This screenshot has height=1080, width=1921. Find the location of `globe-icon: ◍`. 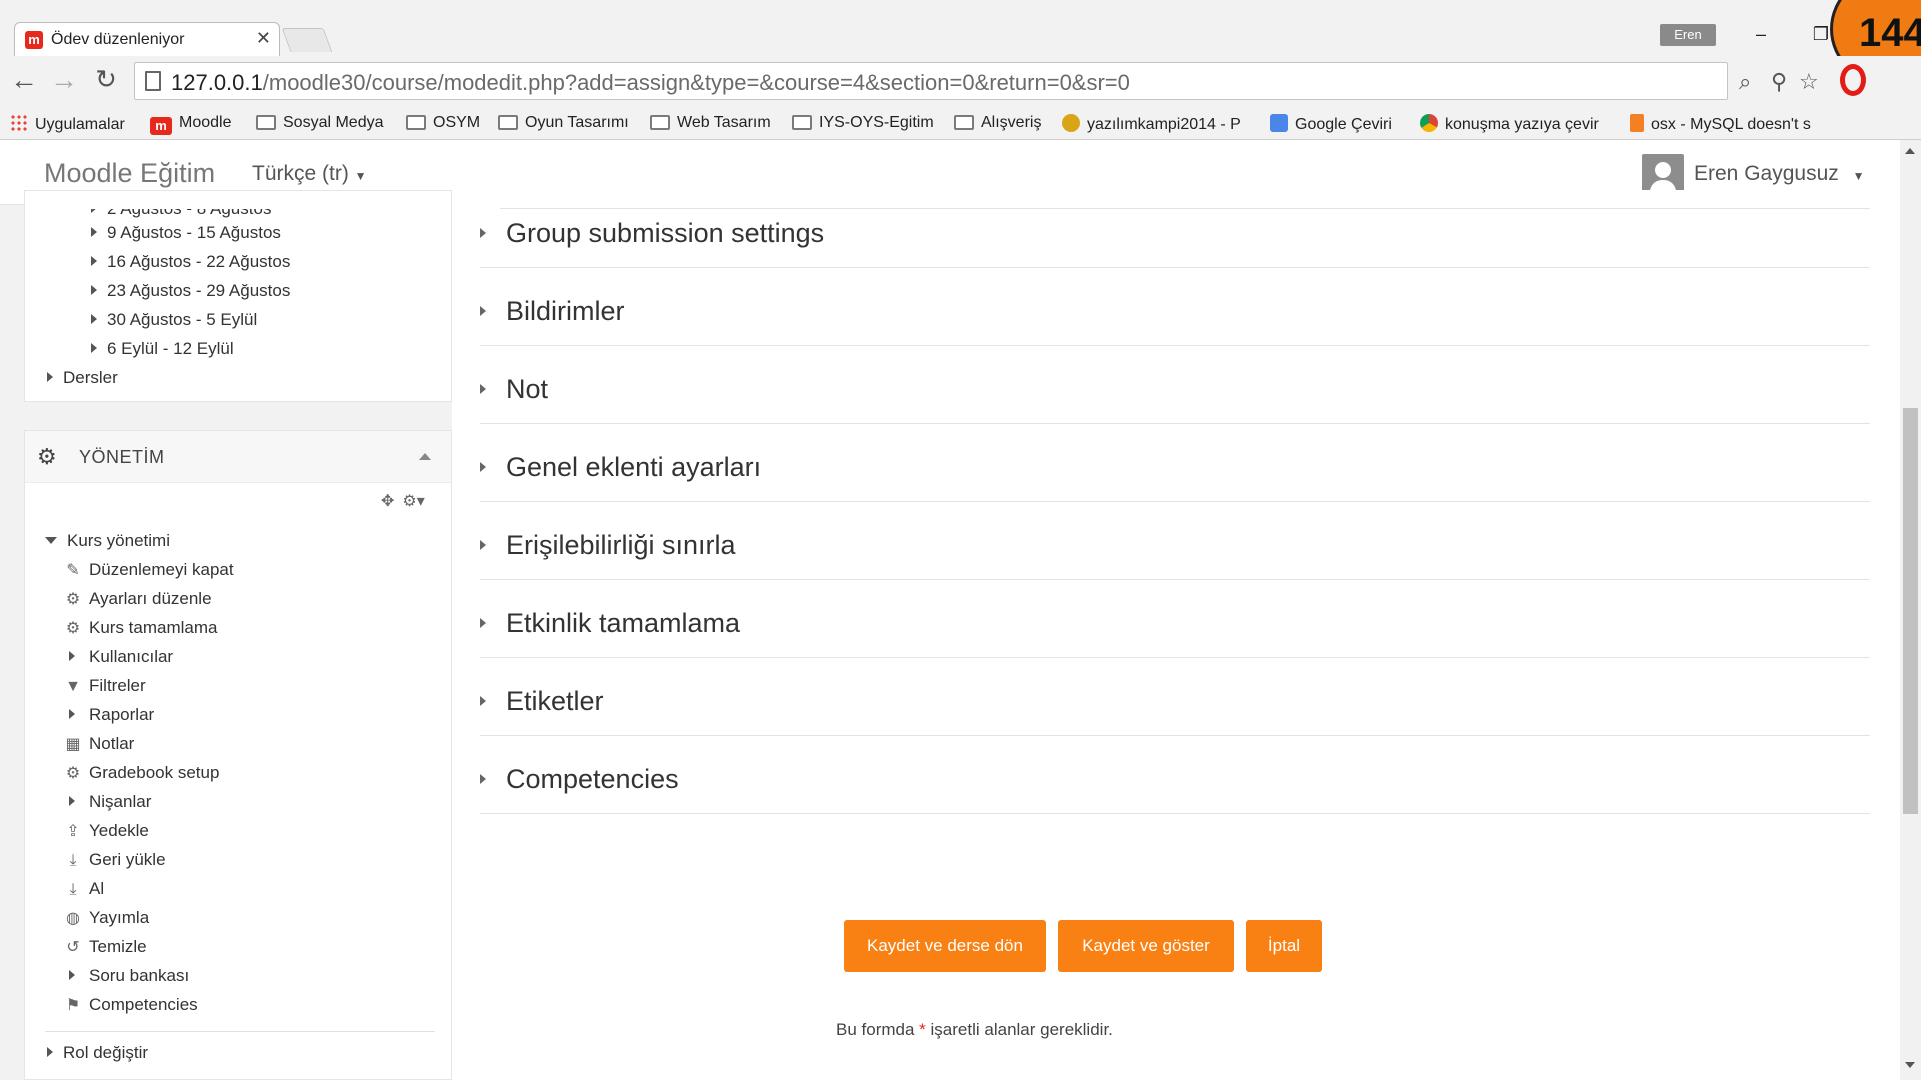

globe-icon: ◍ is located at coordinates (73, 918).